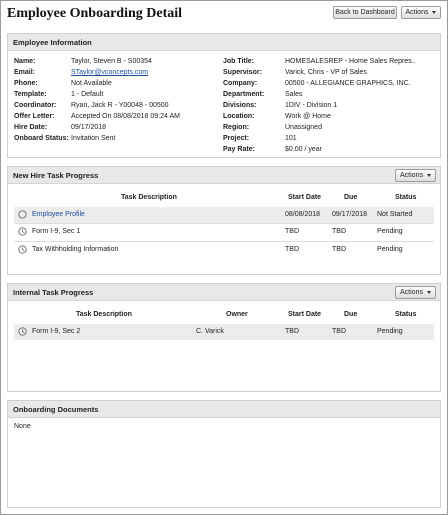 The height and width of the screenshot is (515, 448). I want to click on new-hire-actions-button: Actions, so click(415, 175).